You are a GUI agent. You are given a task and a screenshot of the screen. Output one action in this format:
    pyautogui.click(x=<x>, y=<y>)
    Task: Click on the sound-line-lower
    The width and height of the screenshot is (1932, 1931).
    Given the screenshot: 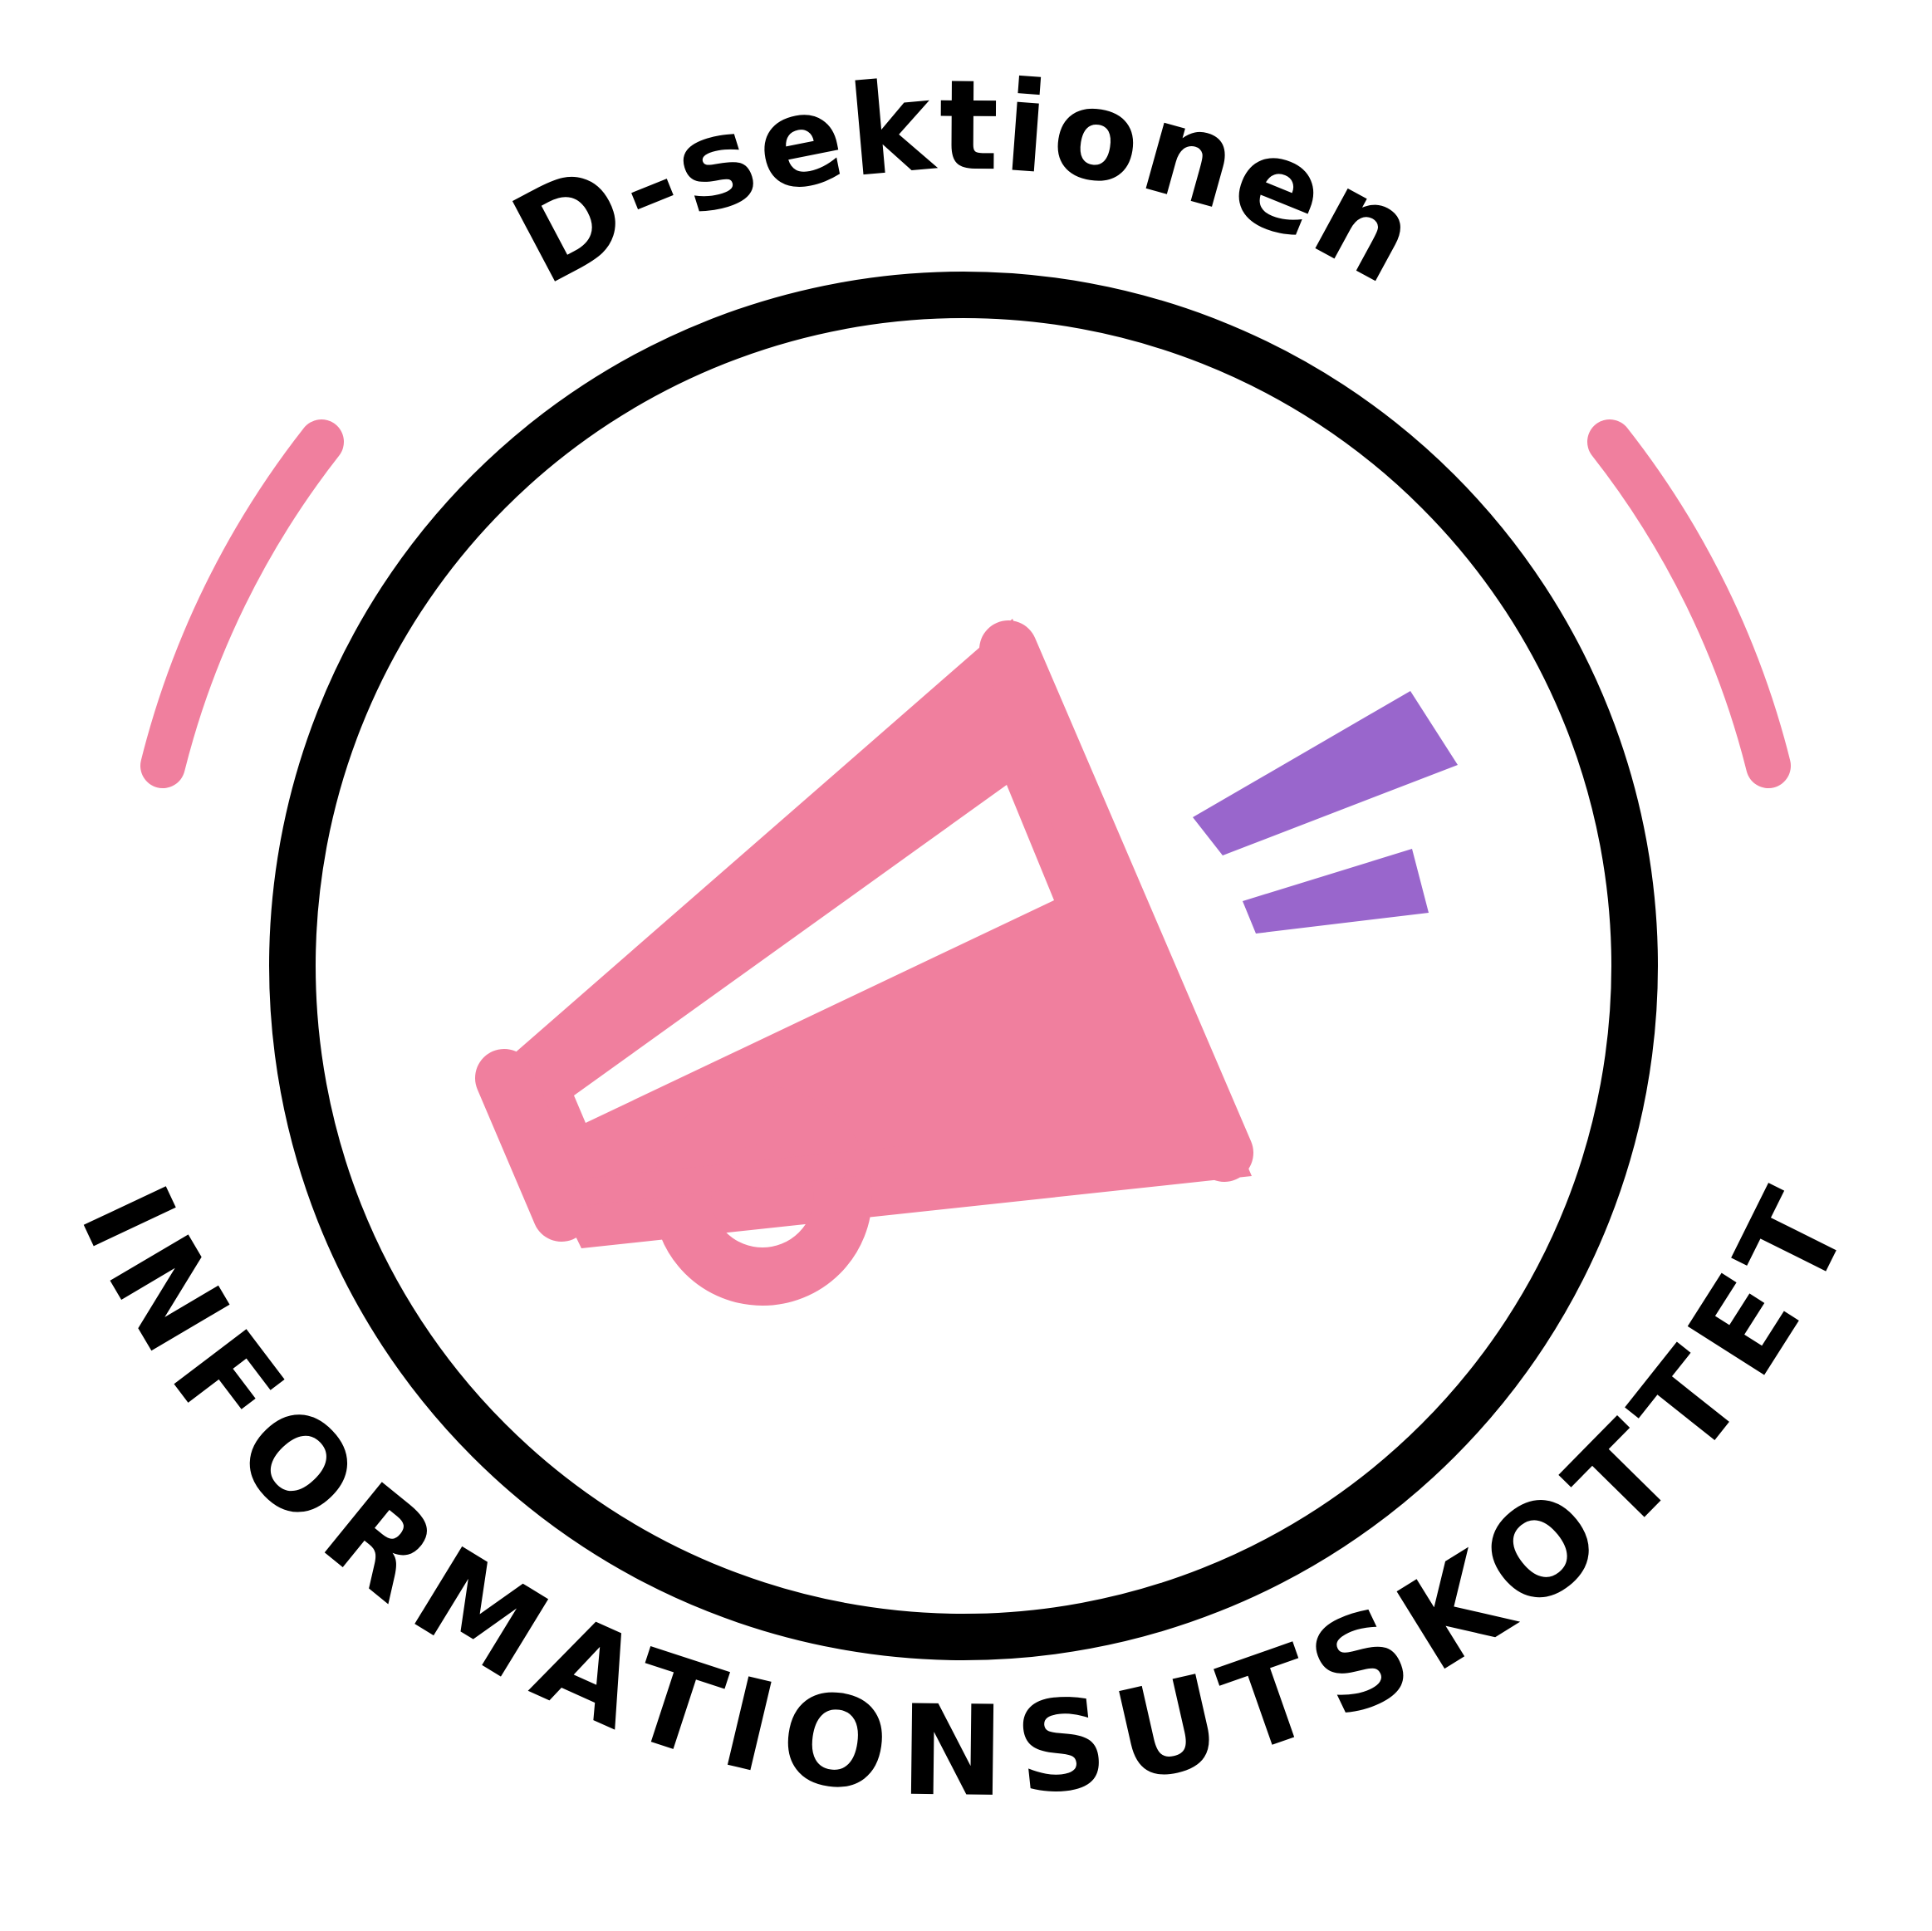 What is the action you would take?
    pyautogui.click(x=1336, y=892)
    